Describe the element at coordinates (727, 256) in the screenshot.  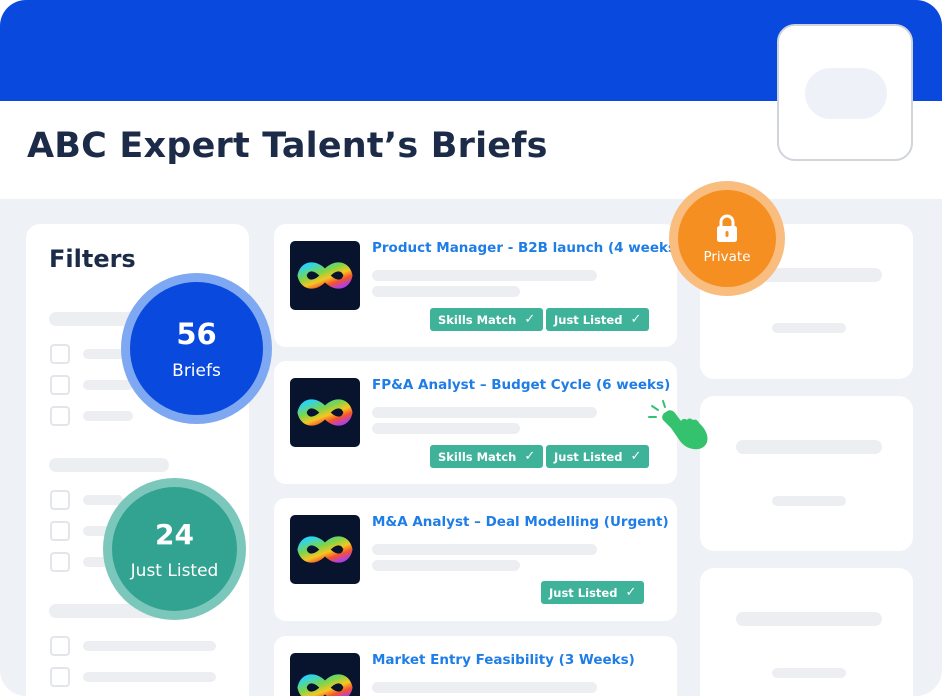
I see `private-label: Private` at that location.